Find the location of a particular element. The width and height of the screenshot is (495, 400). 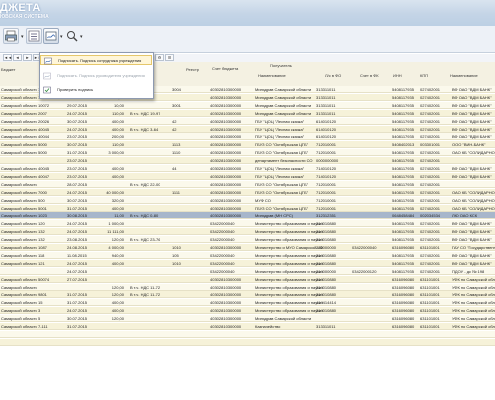

prev-page-button: ◄ is located at coordinates (17, 57).